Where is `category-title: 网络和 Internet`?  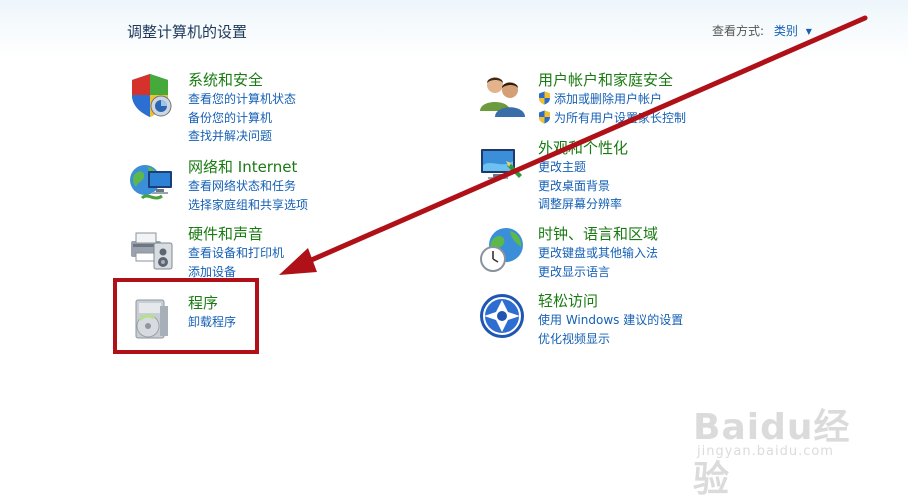
category-title: 网络和 Internet is located at coordinates (318, 167).